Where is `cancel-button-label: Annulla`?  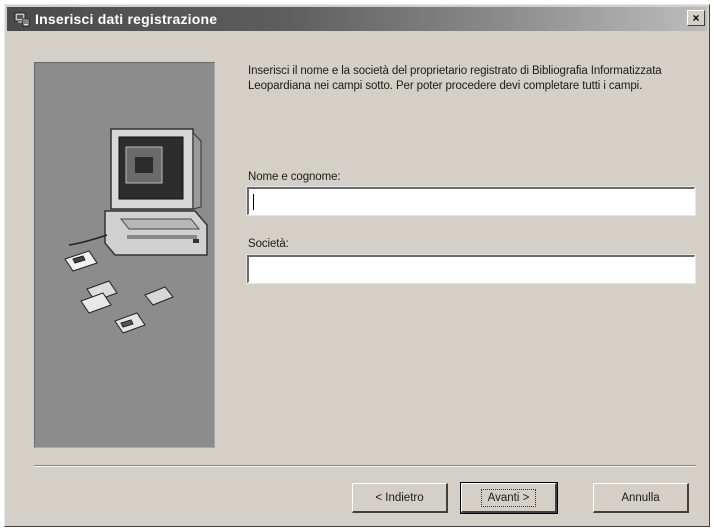 cancel-button-label: Annulla is located at coordinates (640, 497).